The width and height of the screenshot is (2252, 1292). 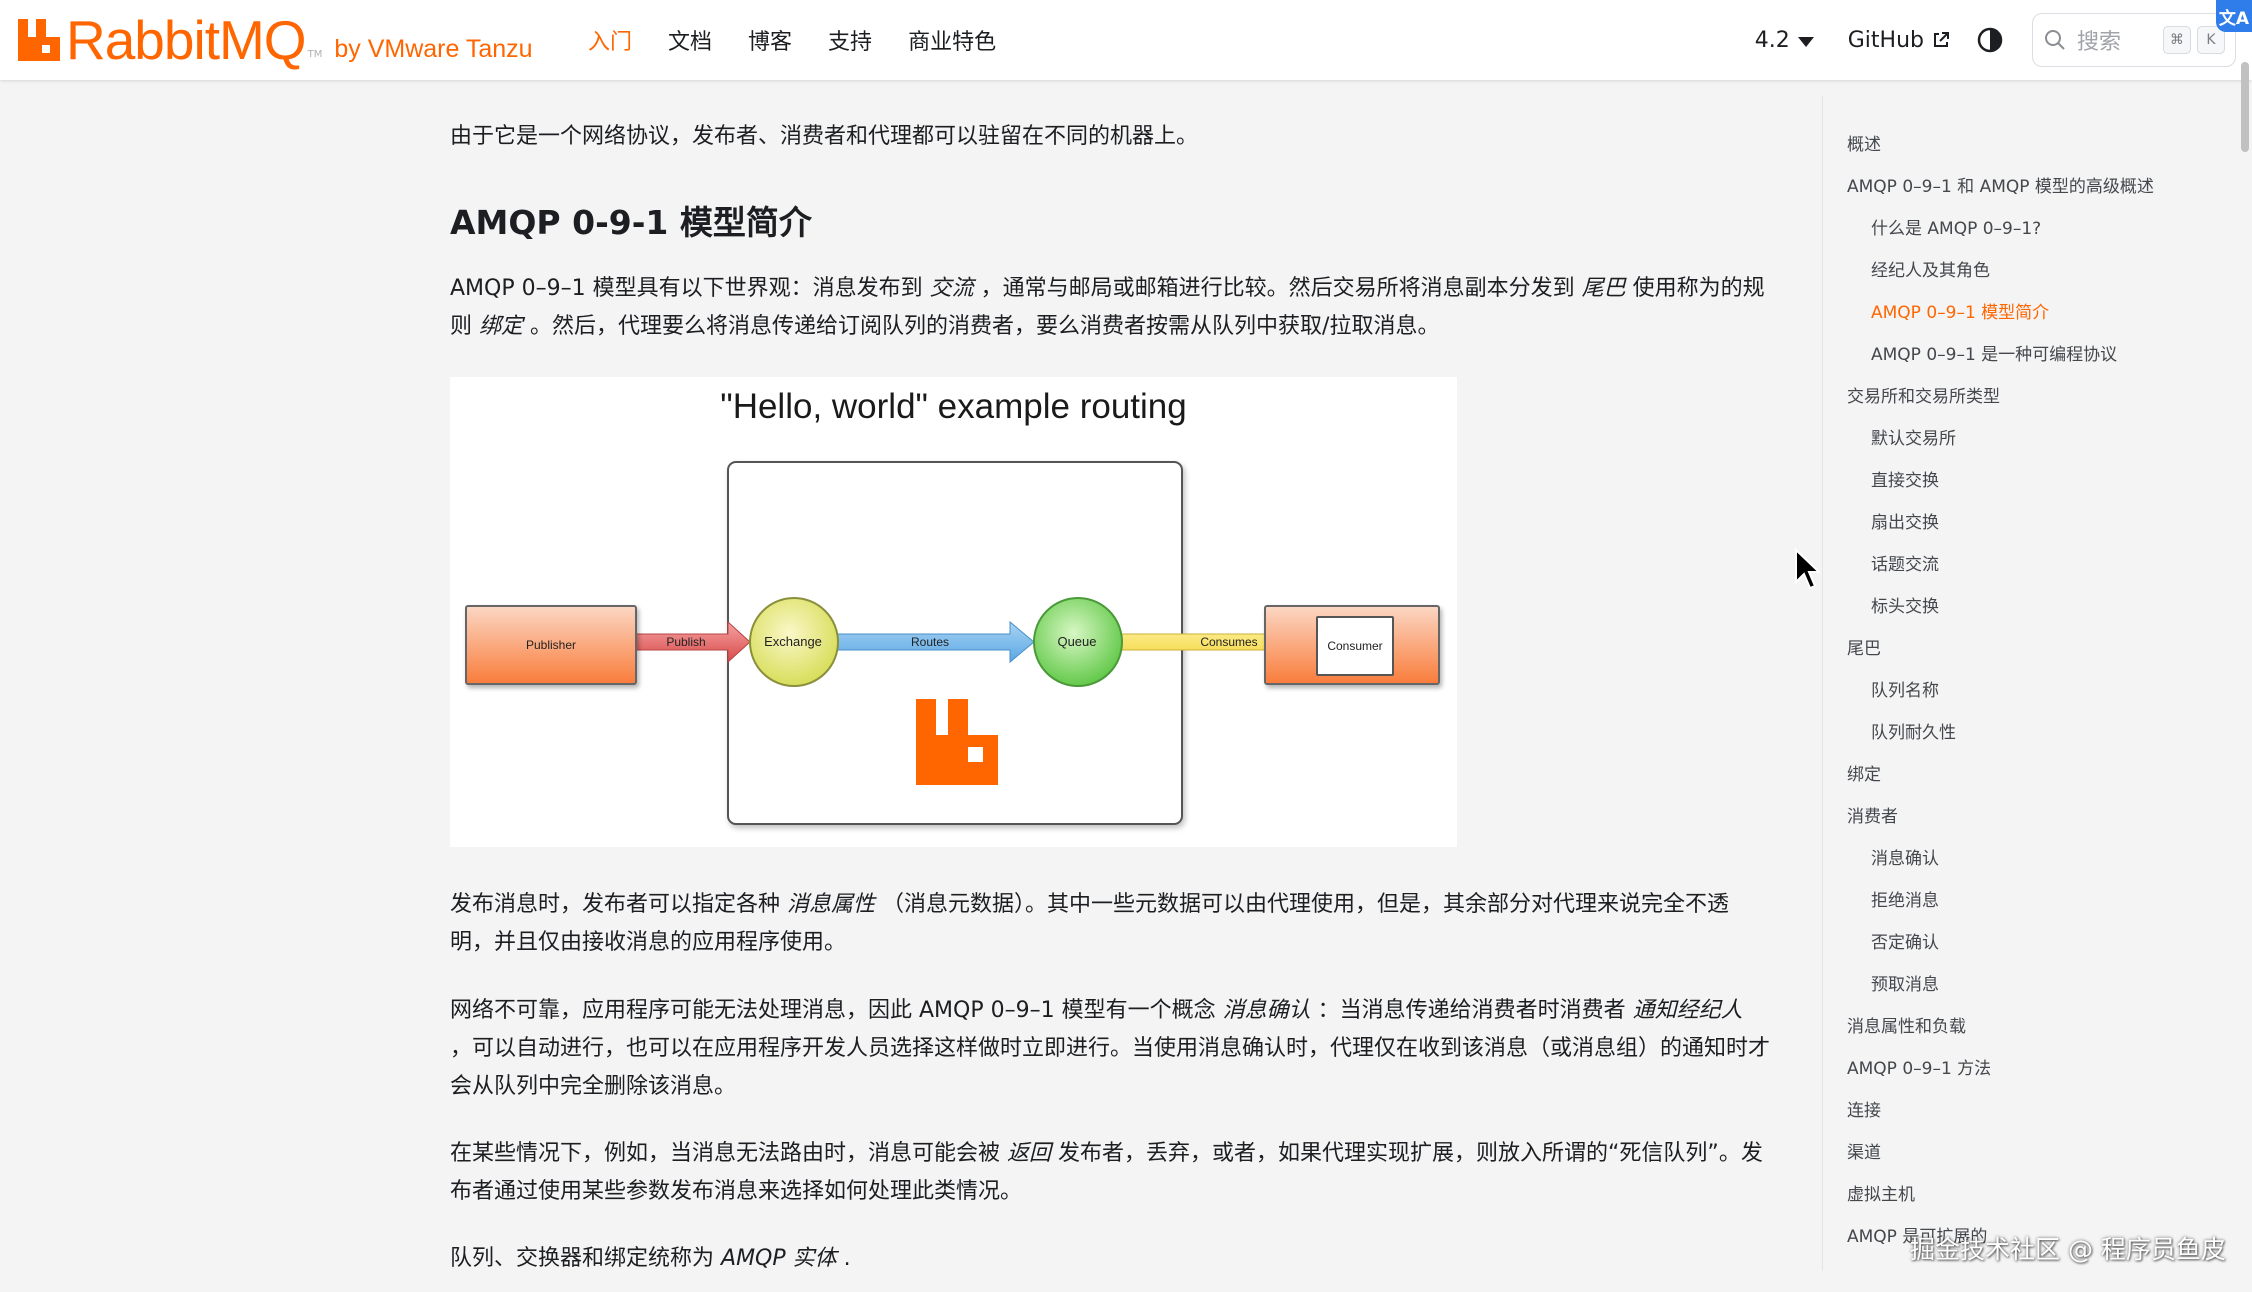 I want to click on text: 发布消息时，发布者可以指定各种, so click(x=615, y=904).